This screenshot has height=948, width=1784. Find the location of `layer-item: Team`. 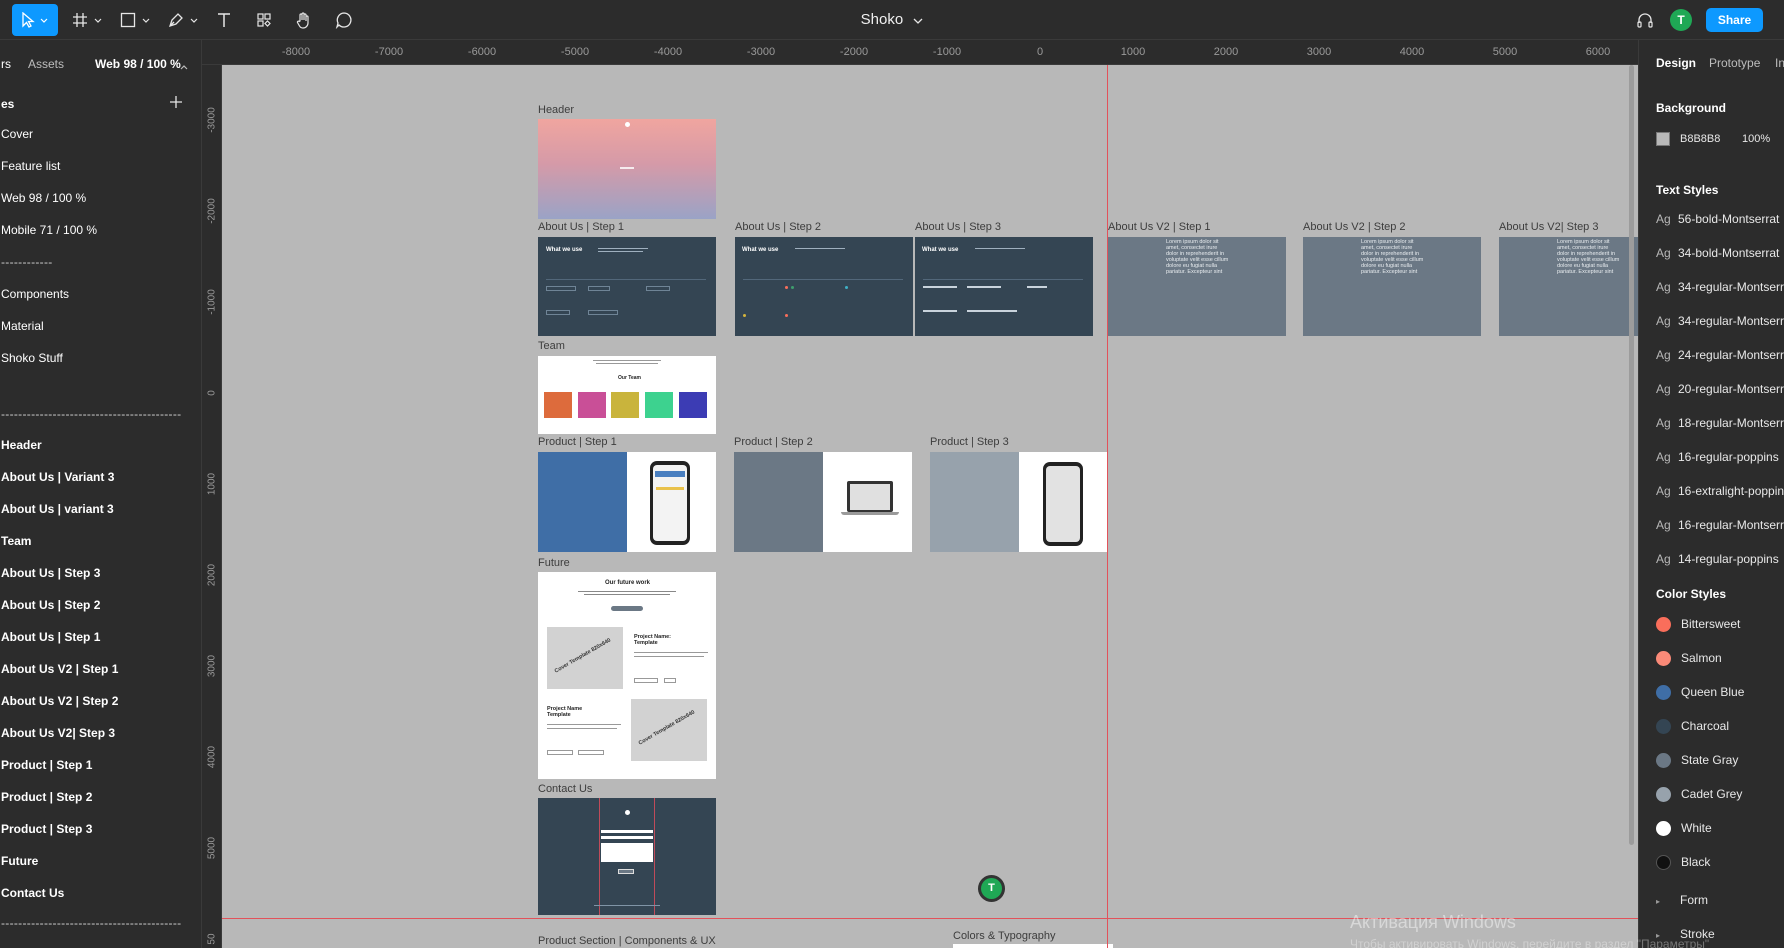

layer-item: Team is located at coordinates (16, 541).